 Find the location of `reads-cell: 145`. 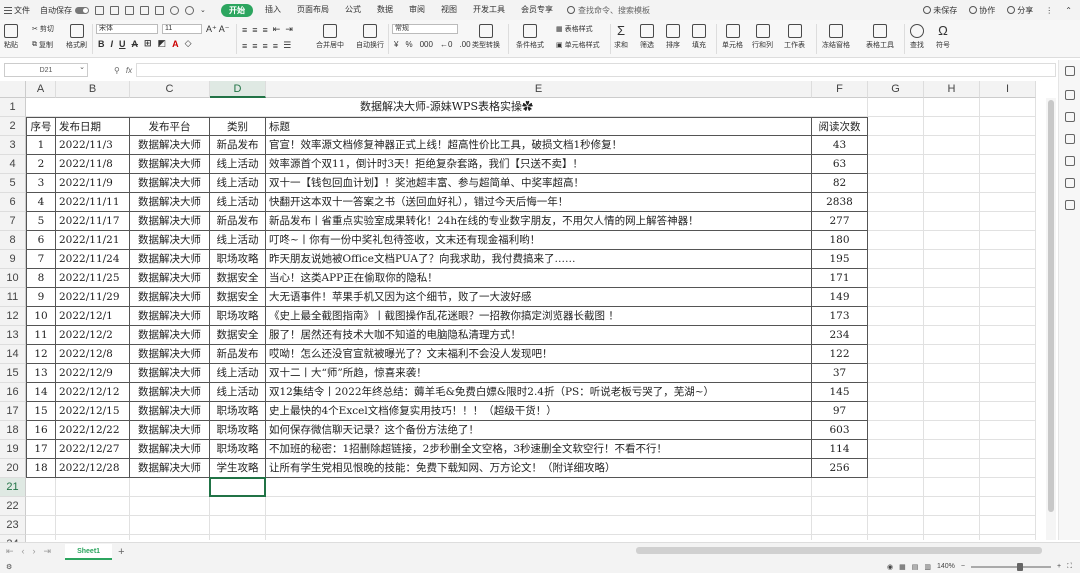

reads-cell: 145 is located at coordinates (840, 392).